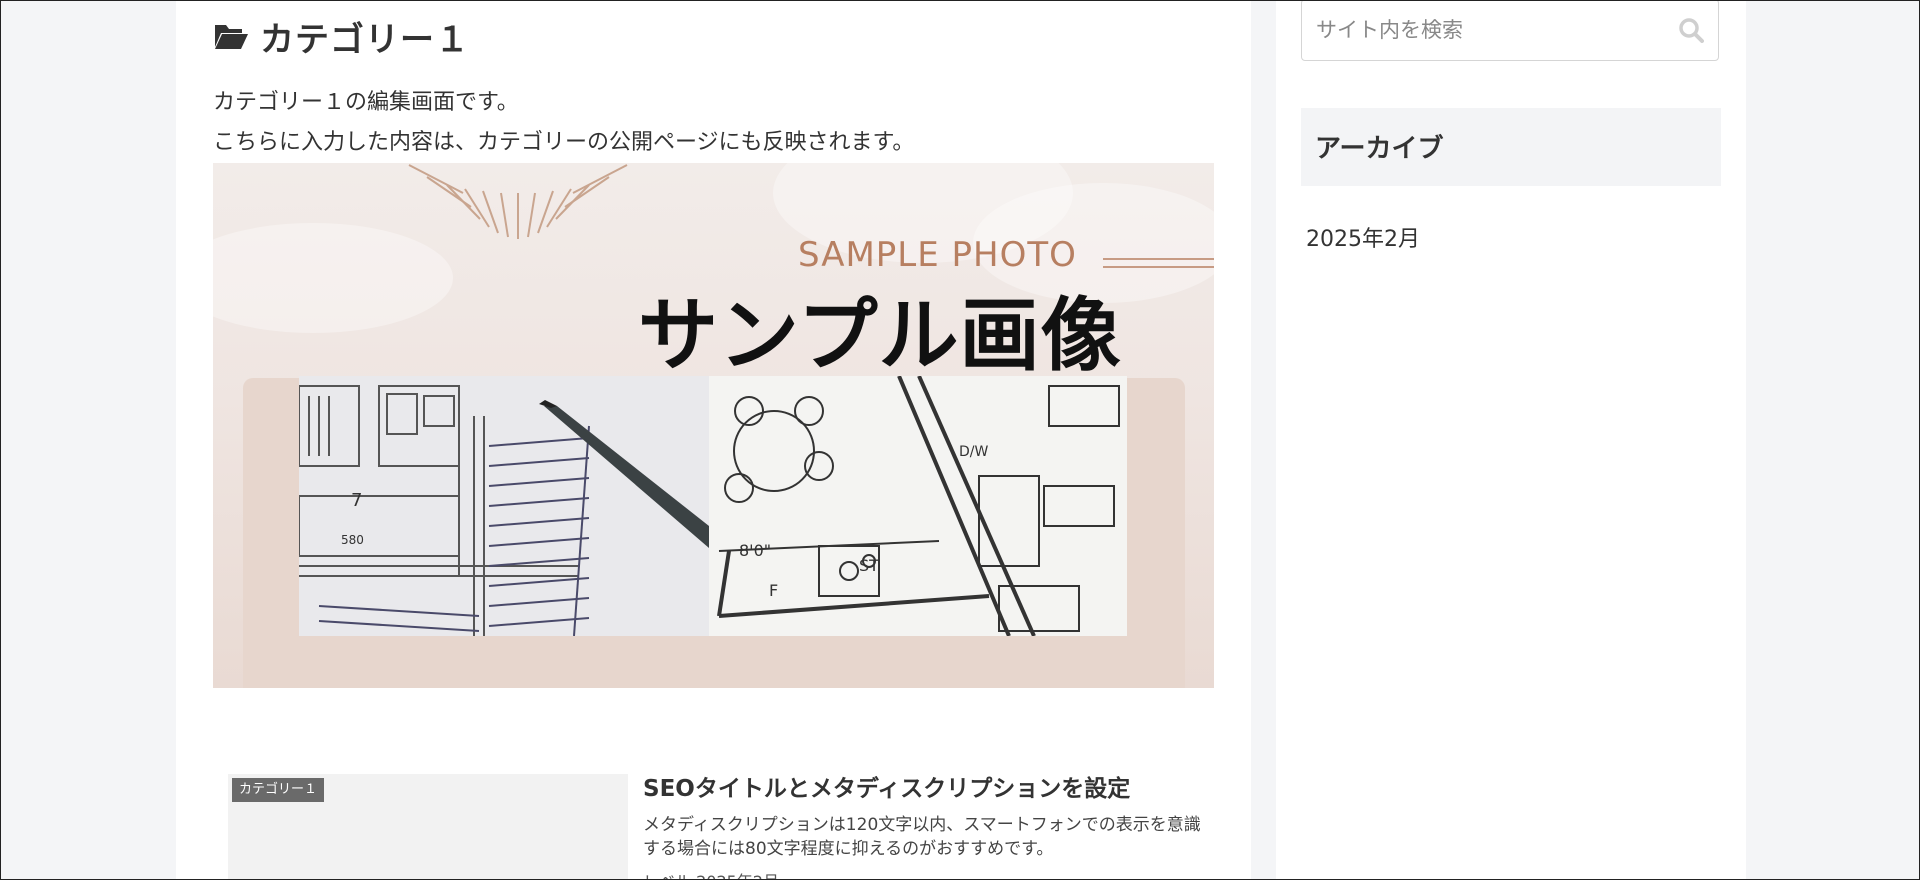  Describe the element at coordinates (937, 255) in the screenshot. I see `sample-photo-label: SAMPLE PHOTO` at that location.